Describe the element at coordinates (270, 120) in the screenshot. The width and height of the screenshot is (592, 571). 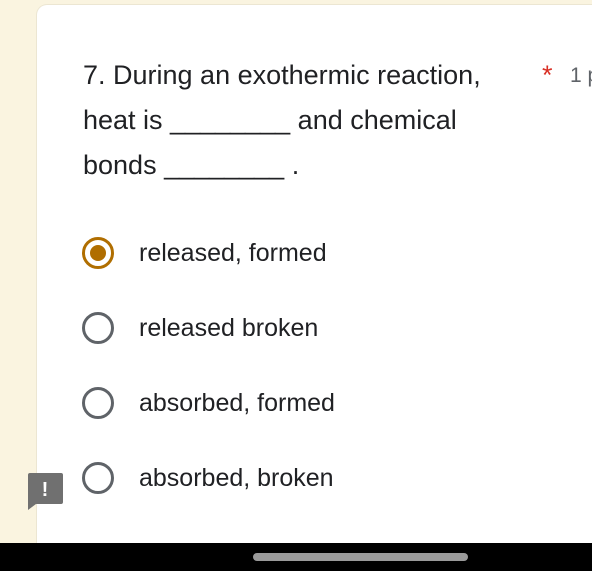
I see `question-line-2: heat is ________ and chemical` at that location.